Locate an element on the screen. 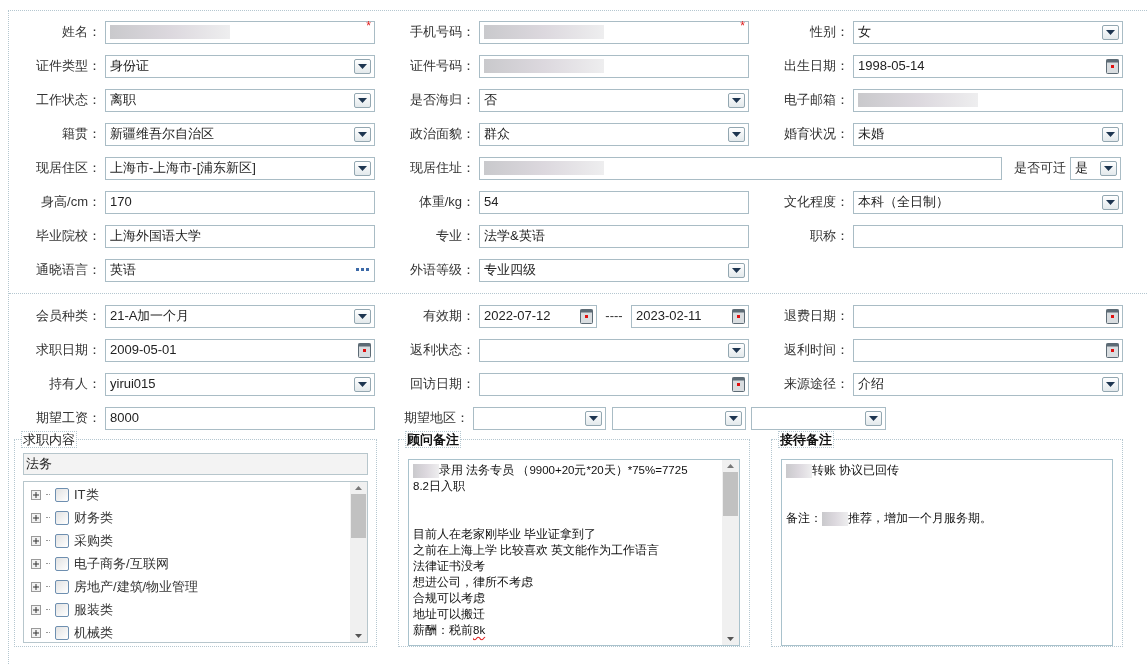 The height and width of the screenshot is (664, 1147). input-field: 上海外国语大学 is located at coordinates (240, 236).